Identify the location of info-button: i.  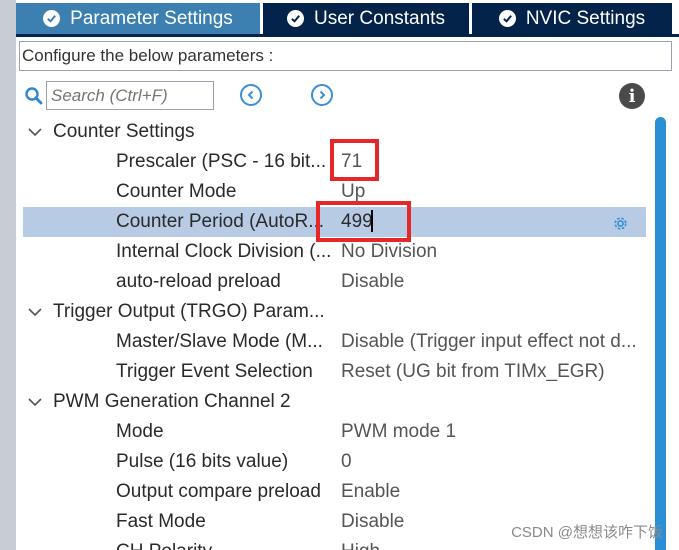
(632, 96).